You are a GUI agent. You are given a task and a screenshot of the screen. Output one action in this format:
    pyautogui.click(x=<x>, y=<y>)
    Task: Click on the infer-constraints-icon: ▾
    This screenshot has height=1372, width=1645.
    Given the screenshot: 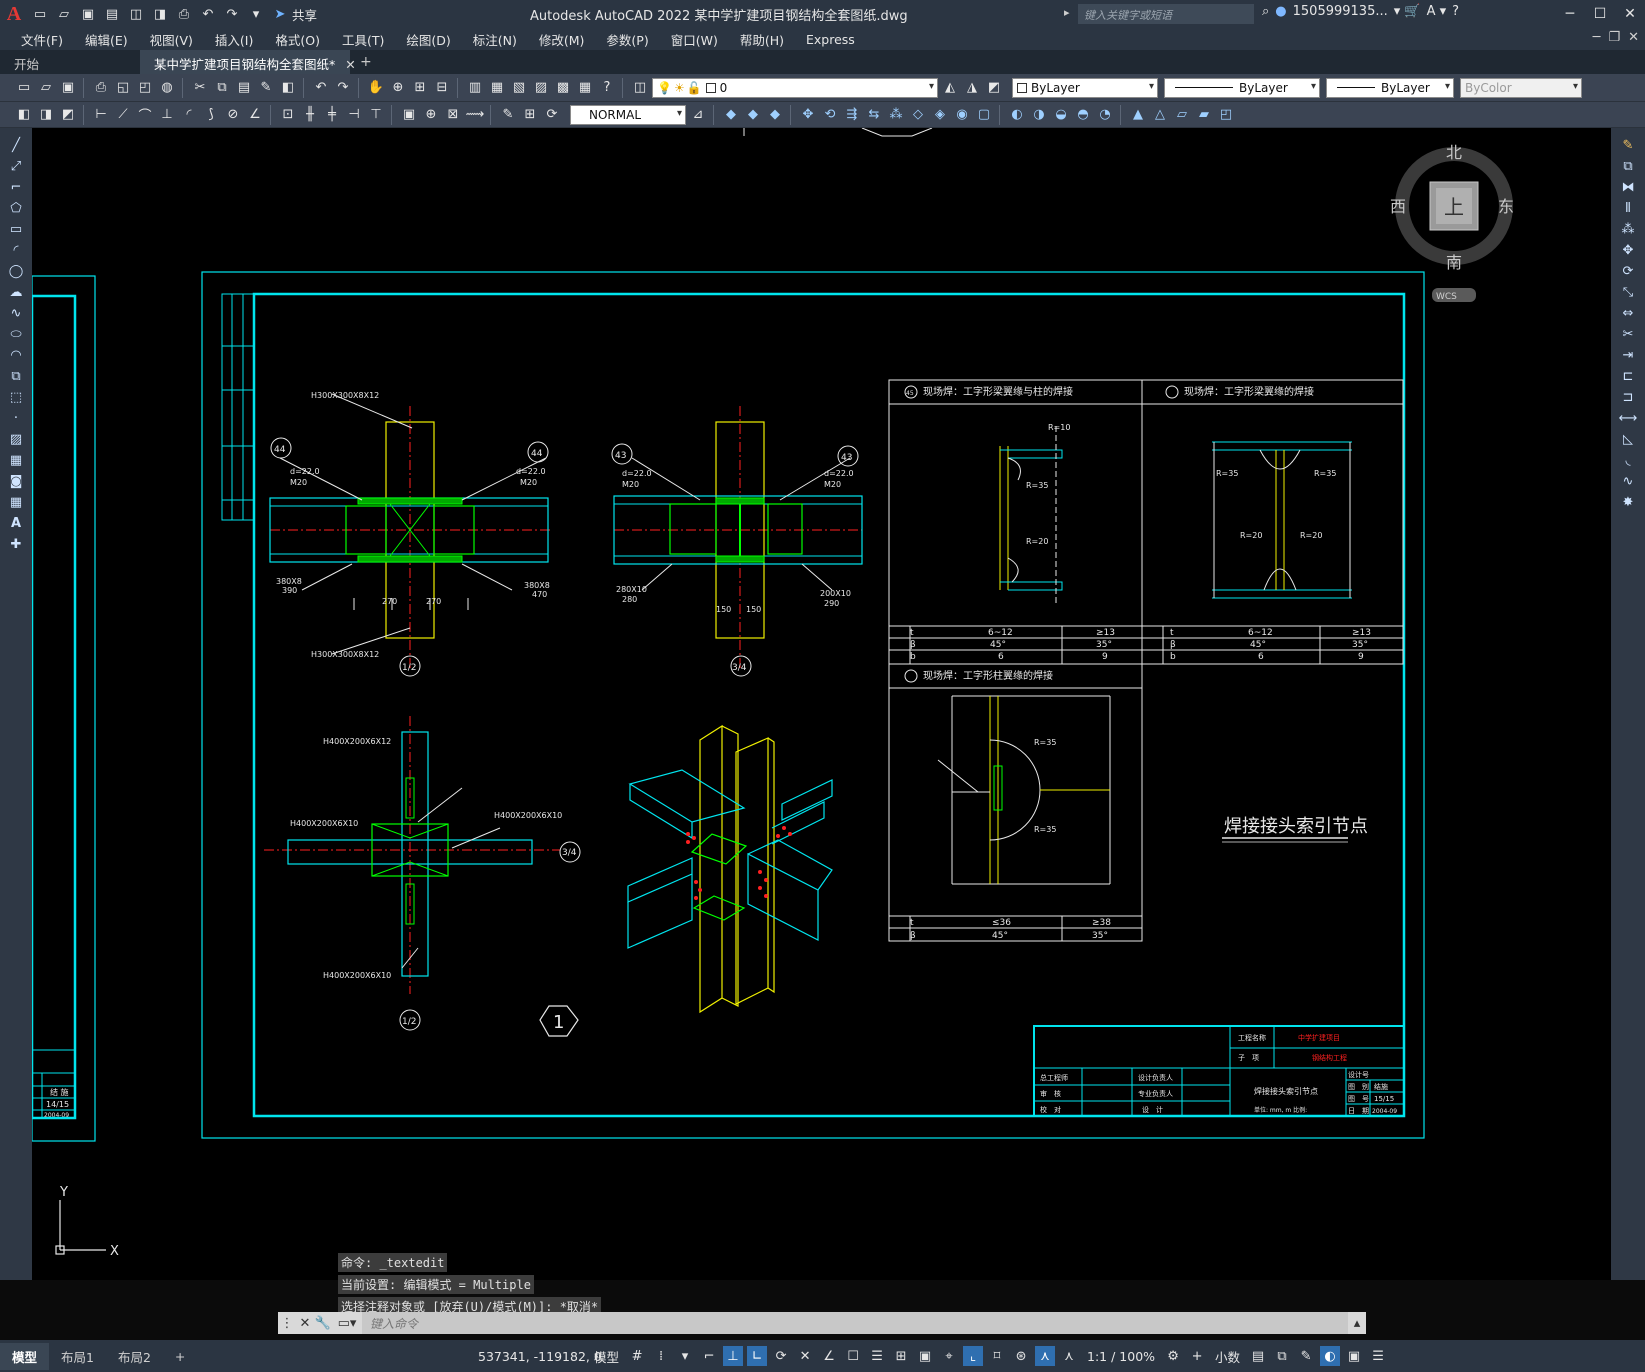 What is the action you would take?
    pyautogui.click(x=685, y=1356)
    